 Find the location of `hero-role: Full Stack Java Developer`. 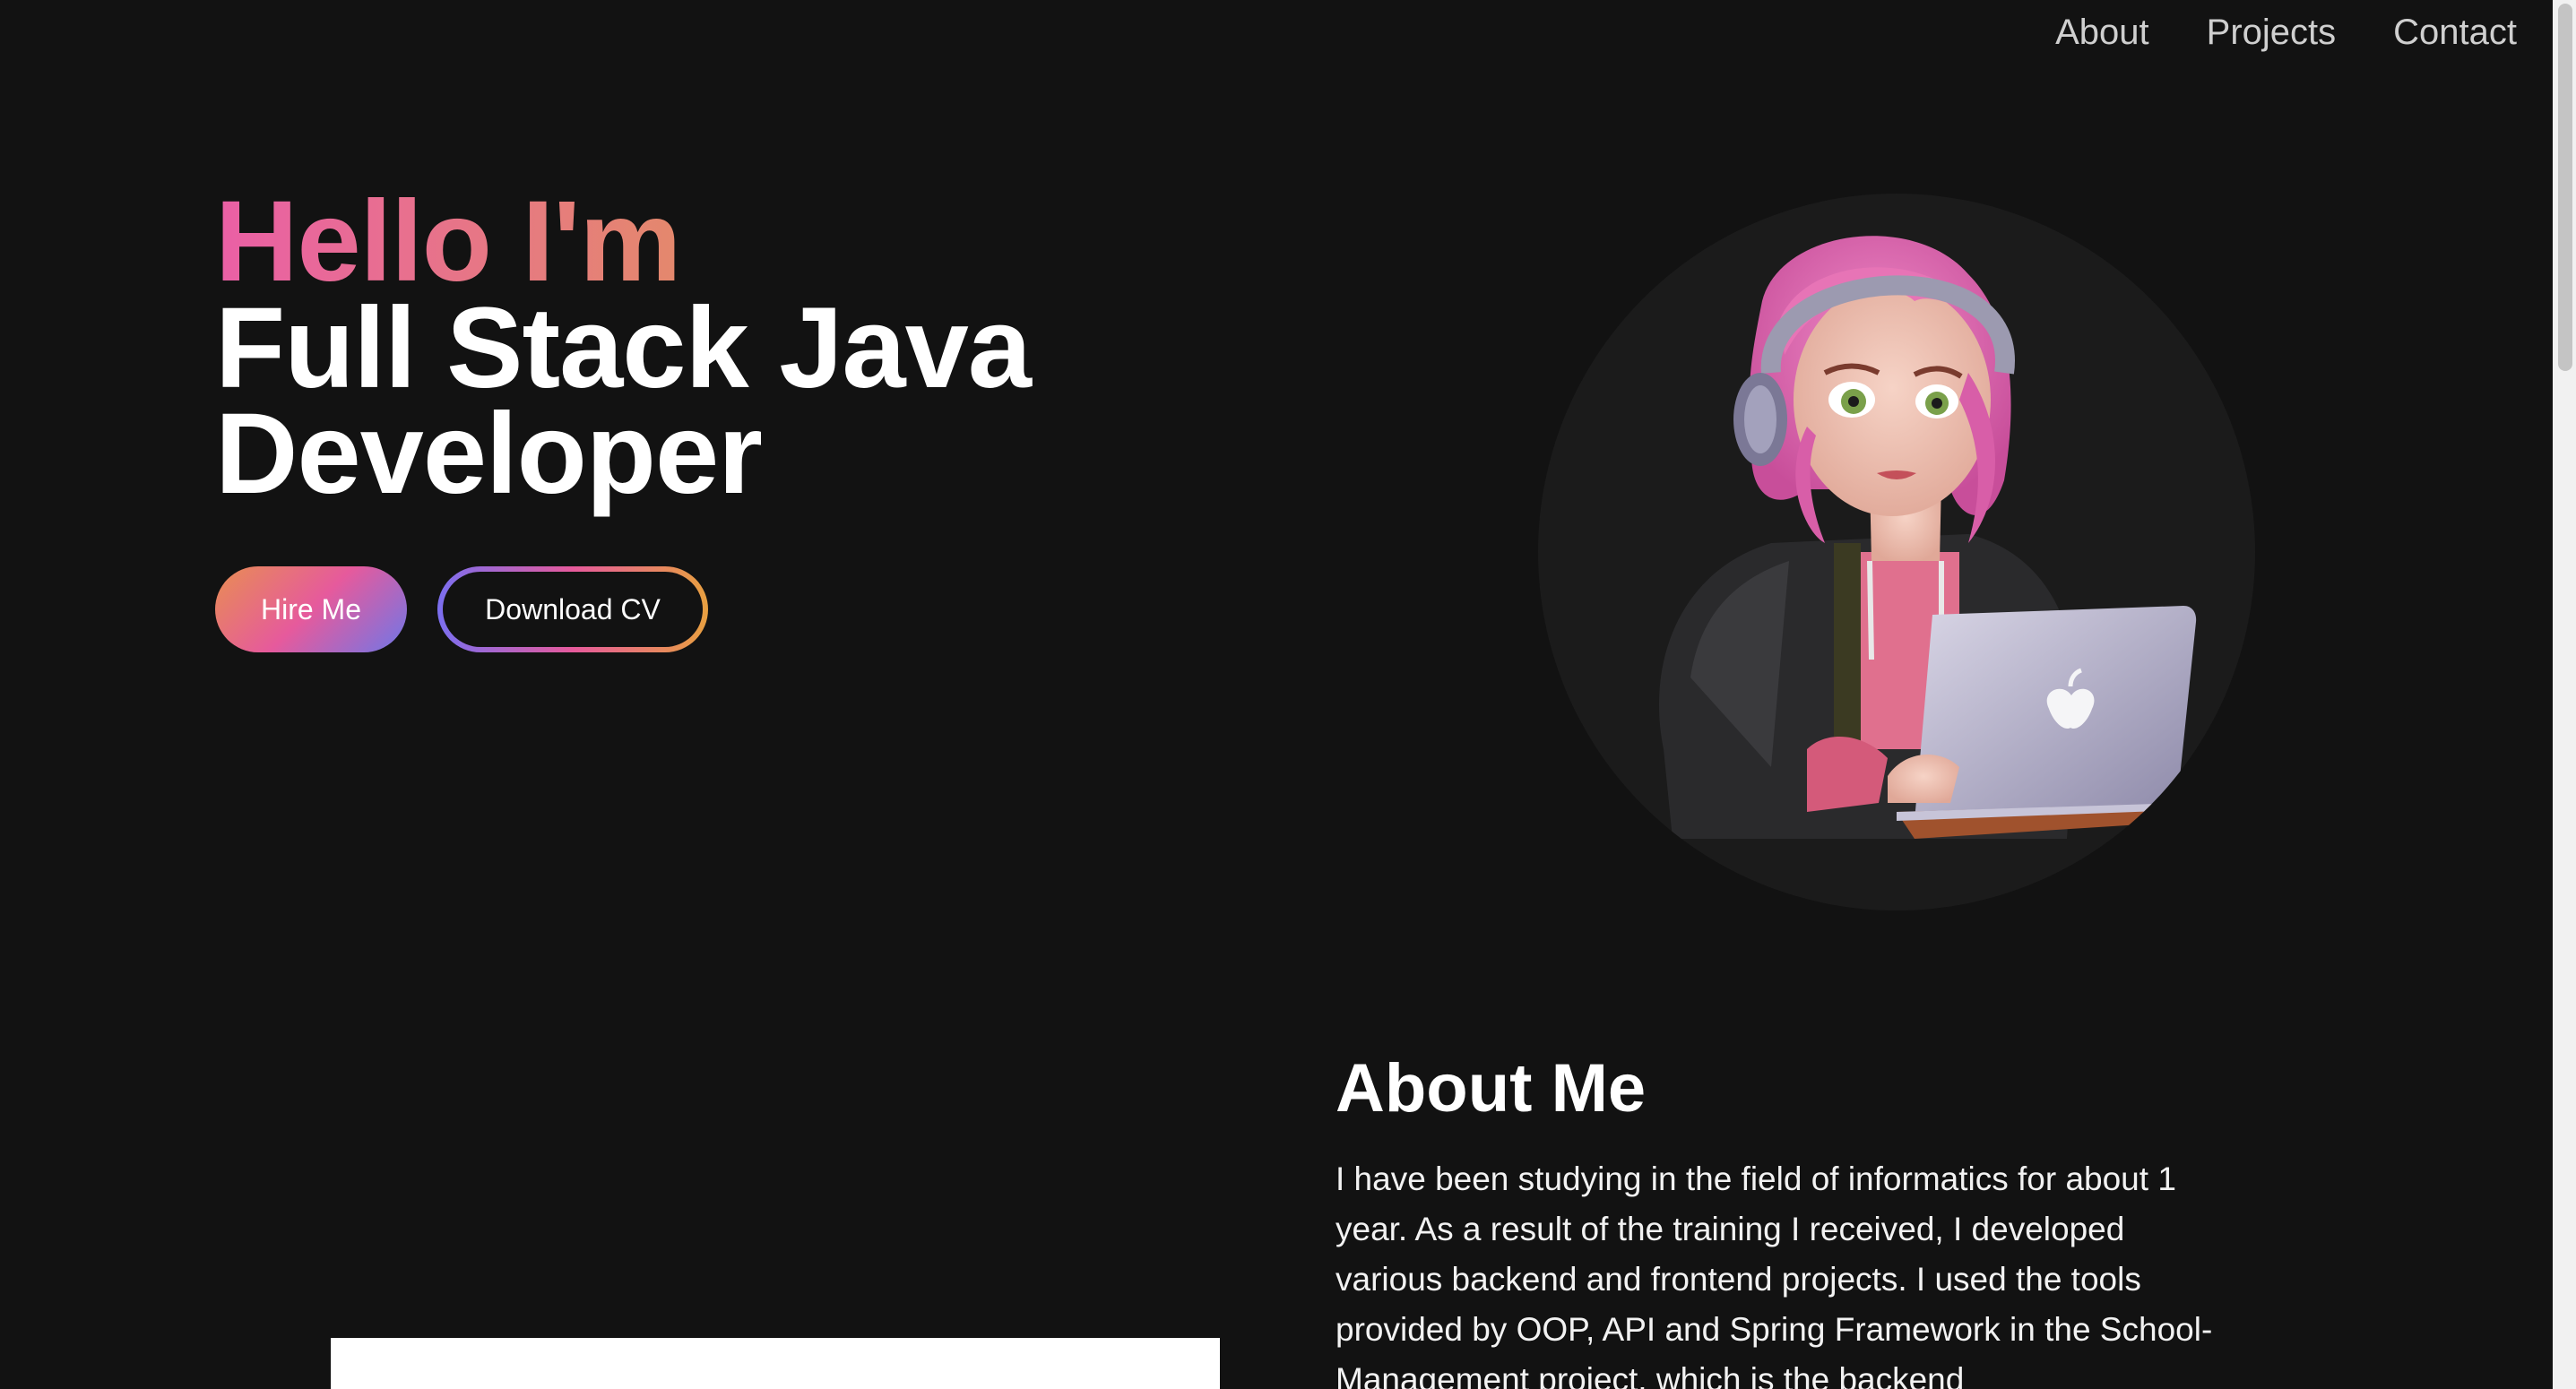

hero-role: Full Stack Java Developer is located at coordinates (623, 401).